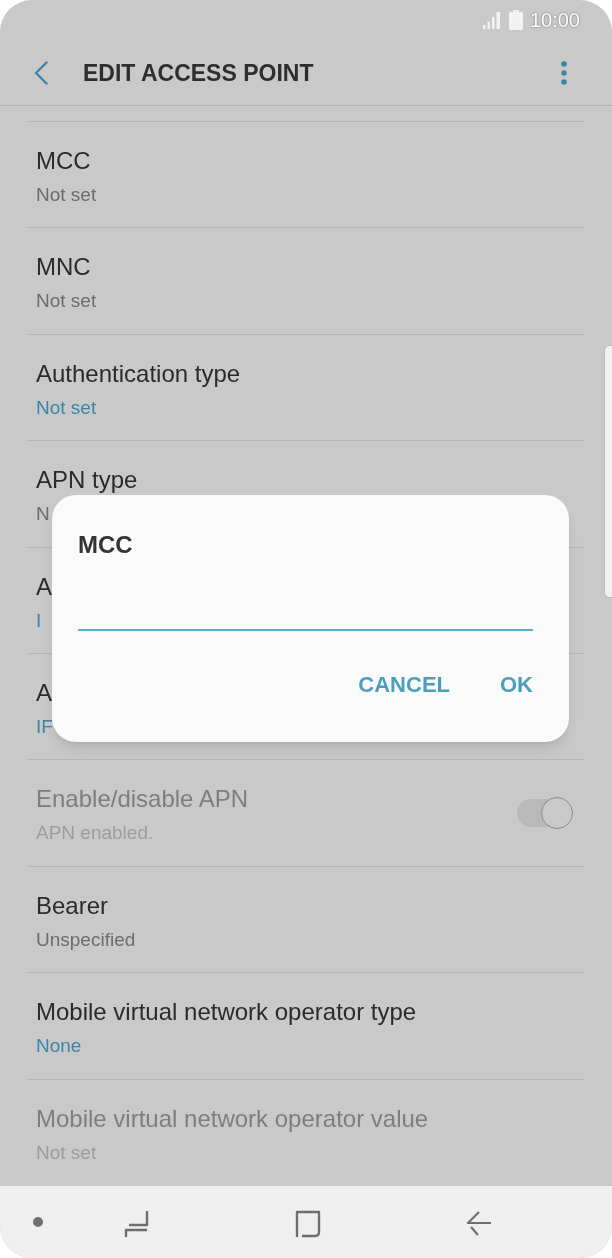 The width and height of the screenshot is (612, 1258). Describe the element at coordinates (38, 1222) in the screenshot. I see `dot-icon` at that location.